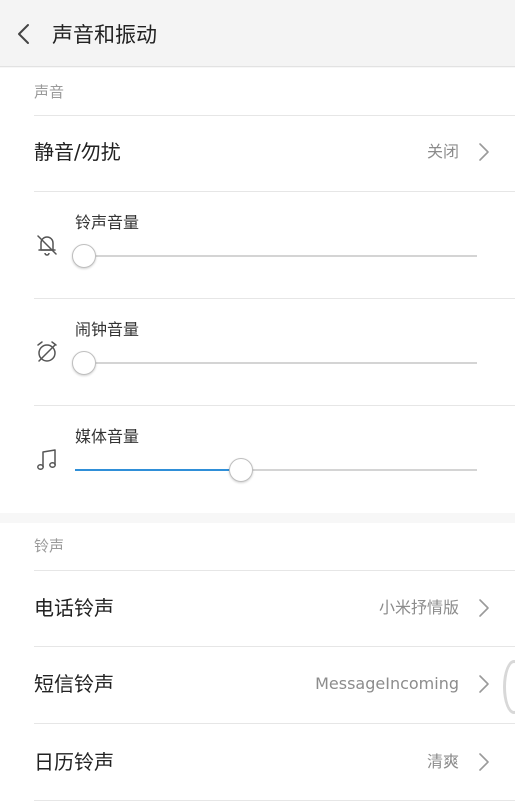 The width and height of the screenshot is (515, 801). Describe the element at coordinates (49, 92) in the screenshot. I see `section-label-sound: 声音` at that location.